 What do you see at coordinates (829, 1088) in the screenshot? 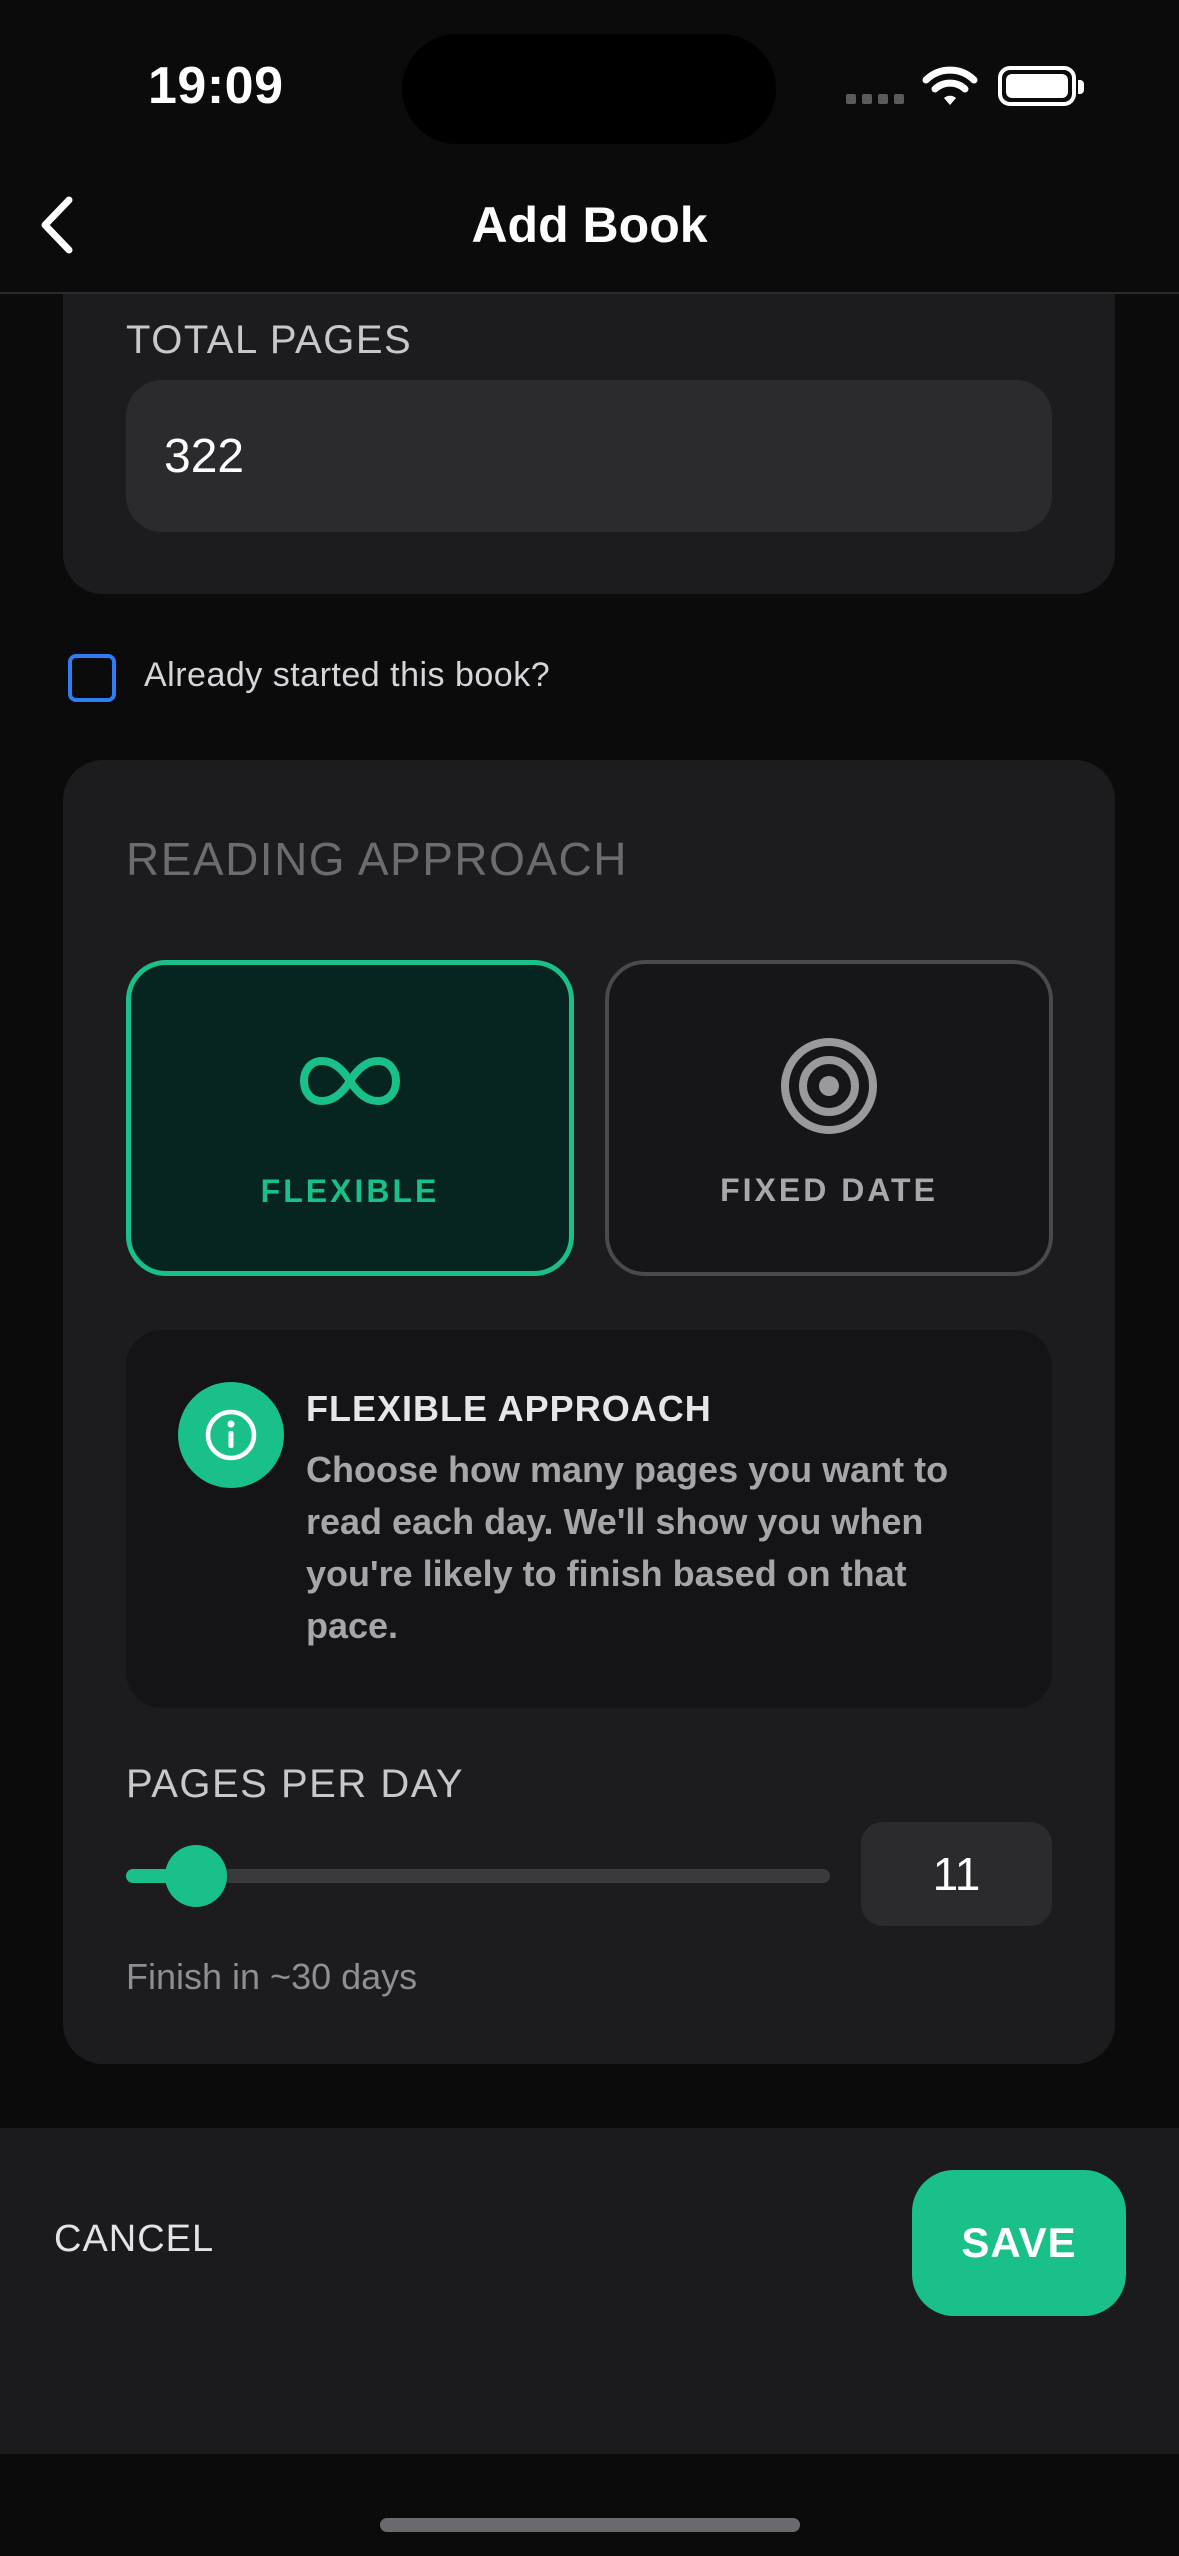
I see `target-icon` at bounding box center [829, 1088].